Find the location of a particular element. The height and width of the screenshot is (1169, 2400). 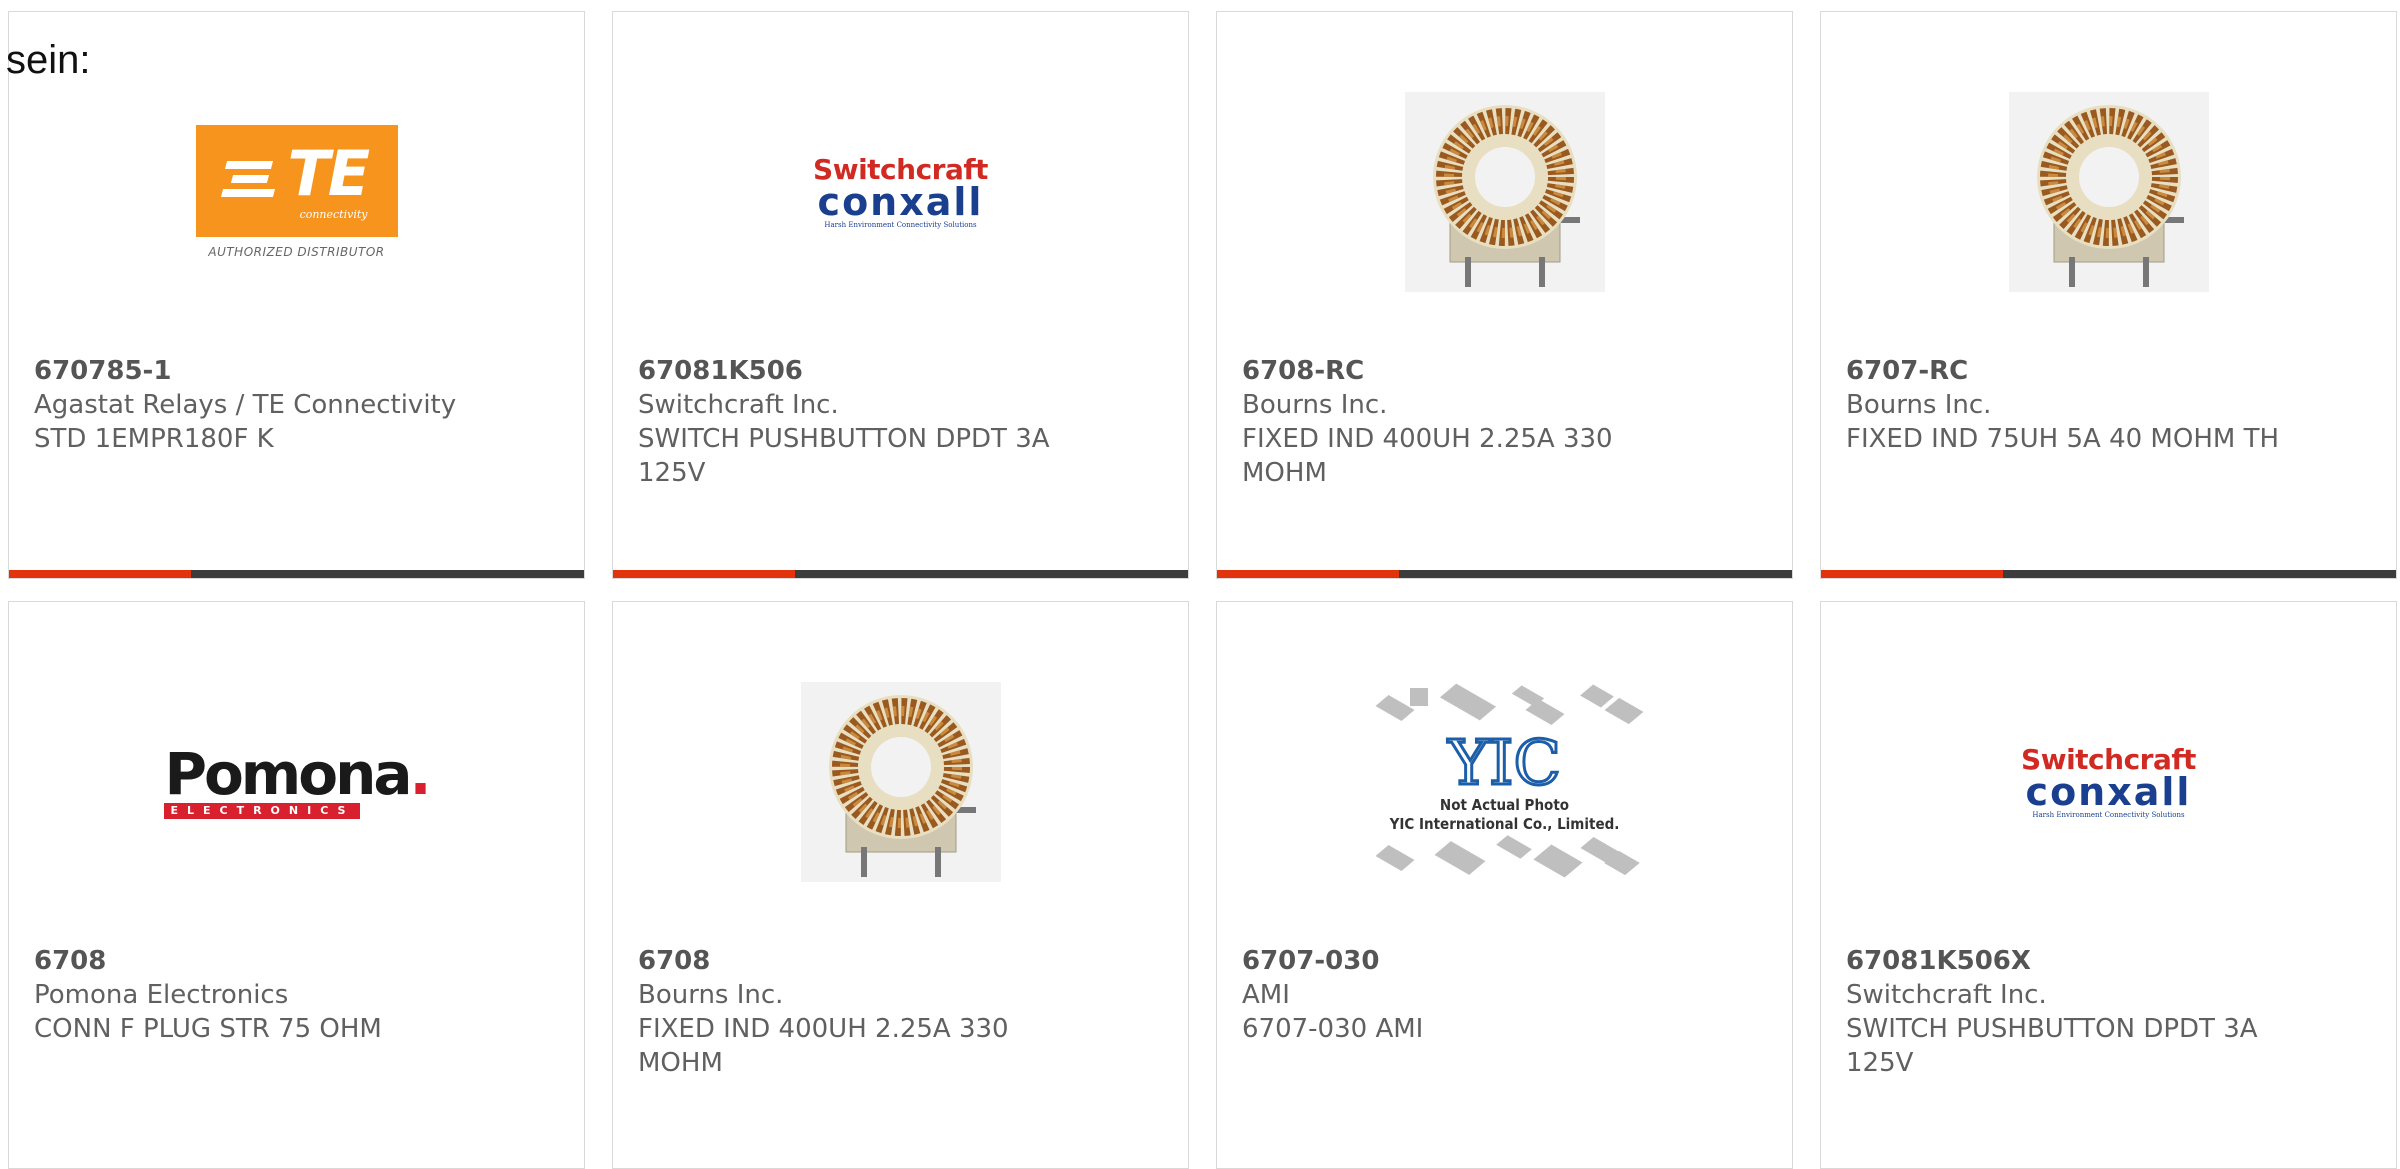

yic-logo: YIC is located at coordinates (1505, 762).